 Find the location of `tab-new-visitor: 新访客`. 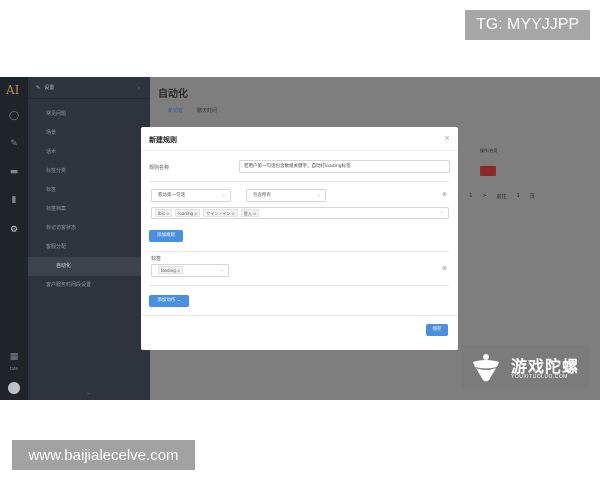

tab-new-visitor: 新访客 is located at coordinates (175, 110).